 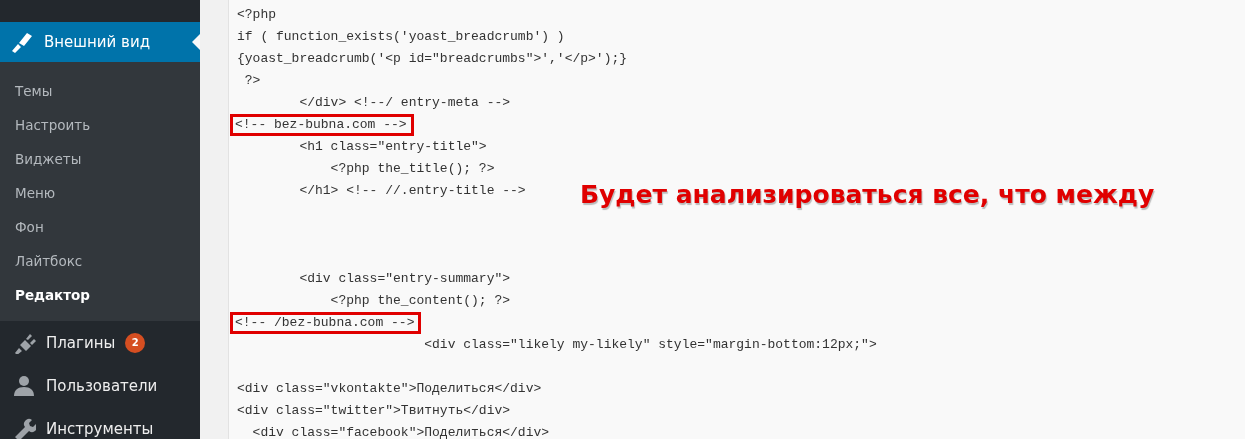 I want to click on code-line: <div class="likely my-likely" style="margin-bottom:12px;">, so click(x=650, y=345).